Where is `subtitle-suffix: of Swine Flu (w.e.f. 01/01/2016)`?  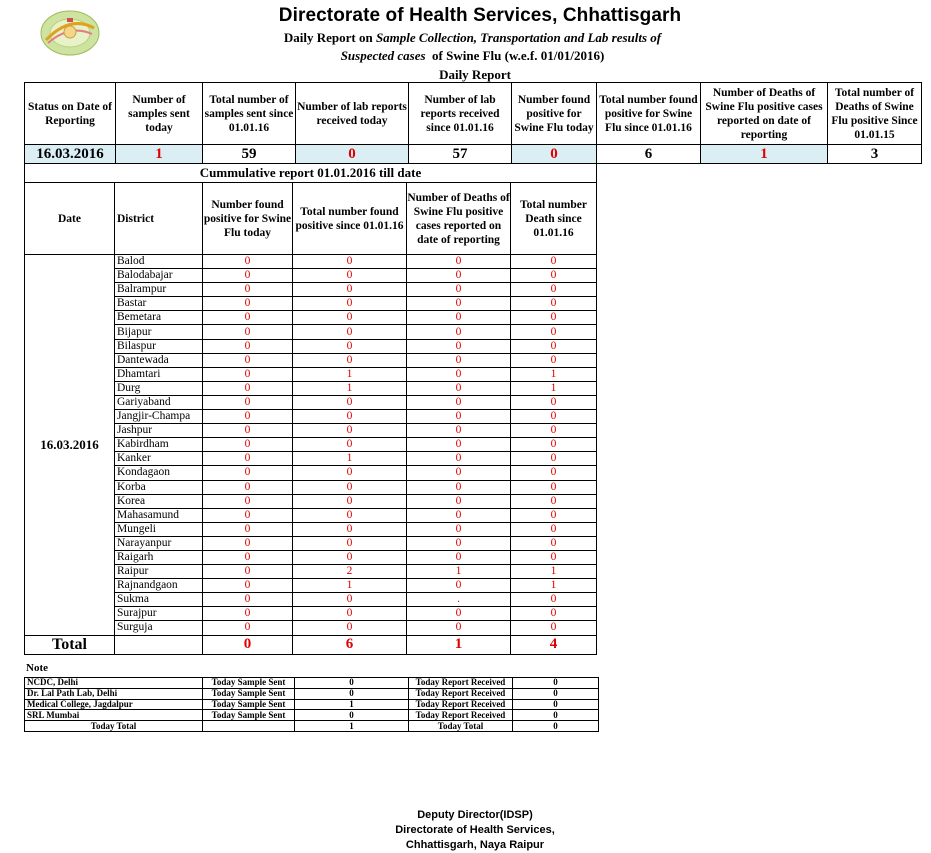 subtitle-suffix: of Swine Flu (w.e.f. 01/01/2016) is located at coordinates (518, 55).